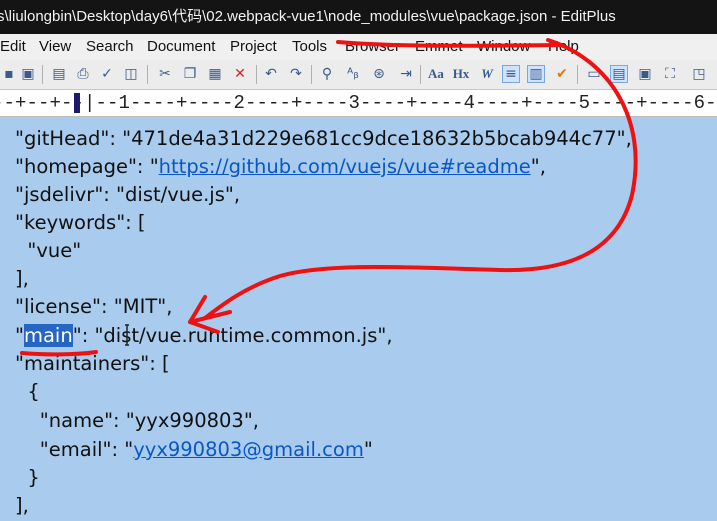 The image size is (717, 521). Describe the element at coordinates (449, 44) in the screenshot. I see `title-underline-stroke` at that location.